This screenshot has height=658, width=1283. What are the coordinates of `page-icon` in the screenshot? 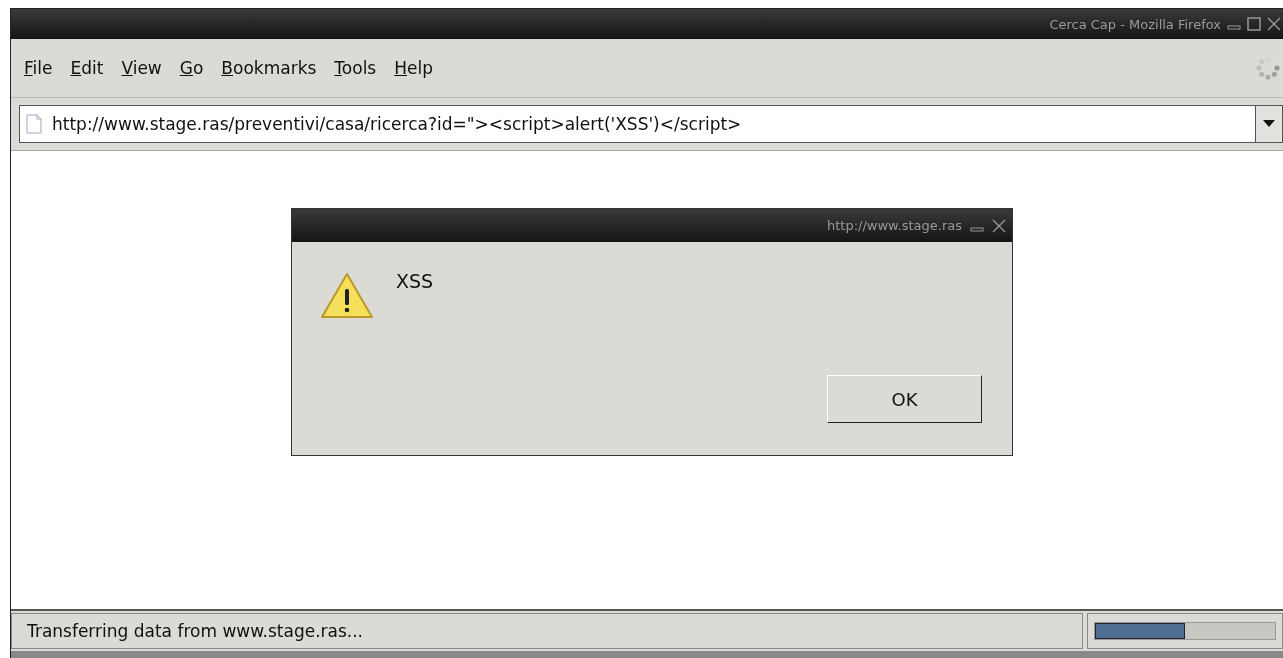 It's located at (34, 124).